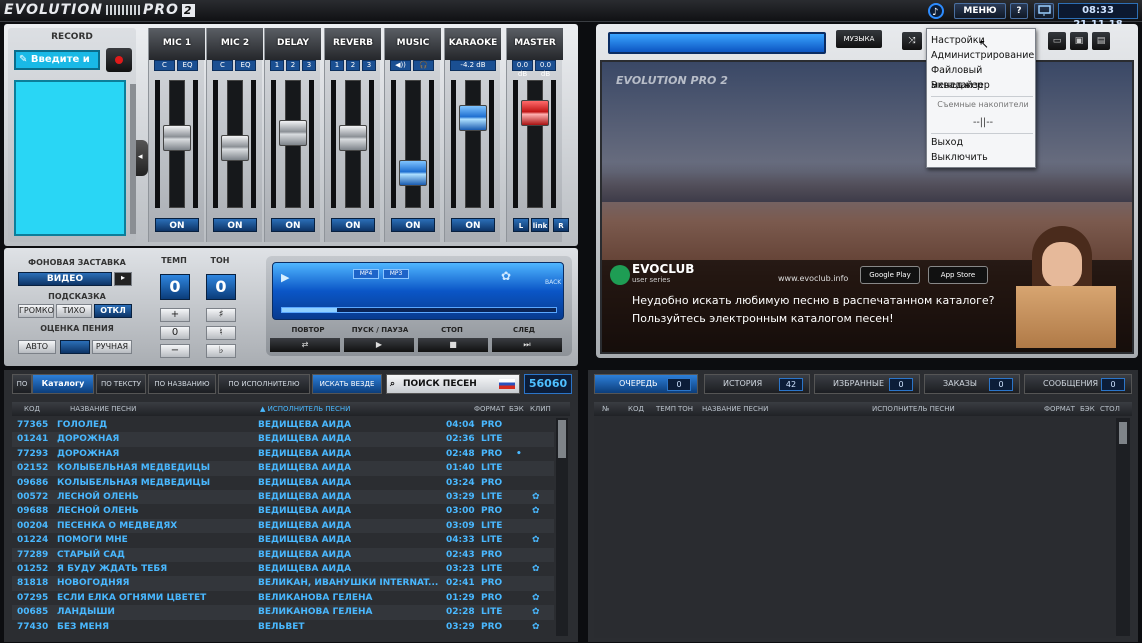 This screenshot has height=643, width=1142. I want to click on col-clip: КЛИП, so click(540, 409).